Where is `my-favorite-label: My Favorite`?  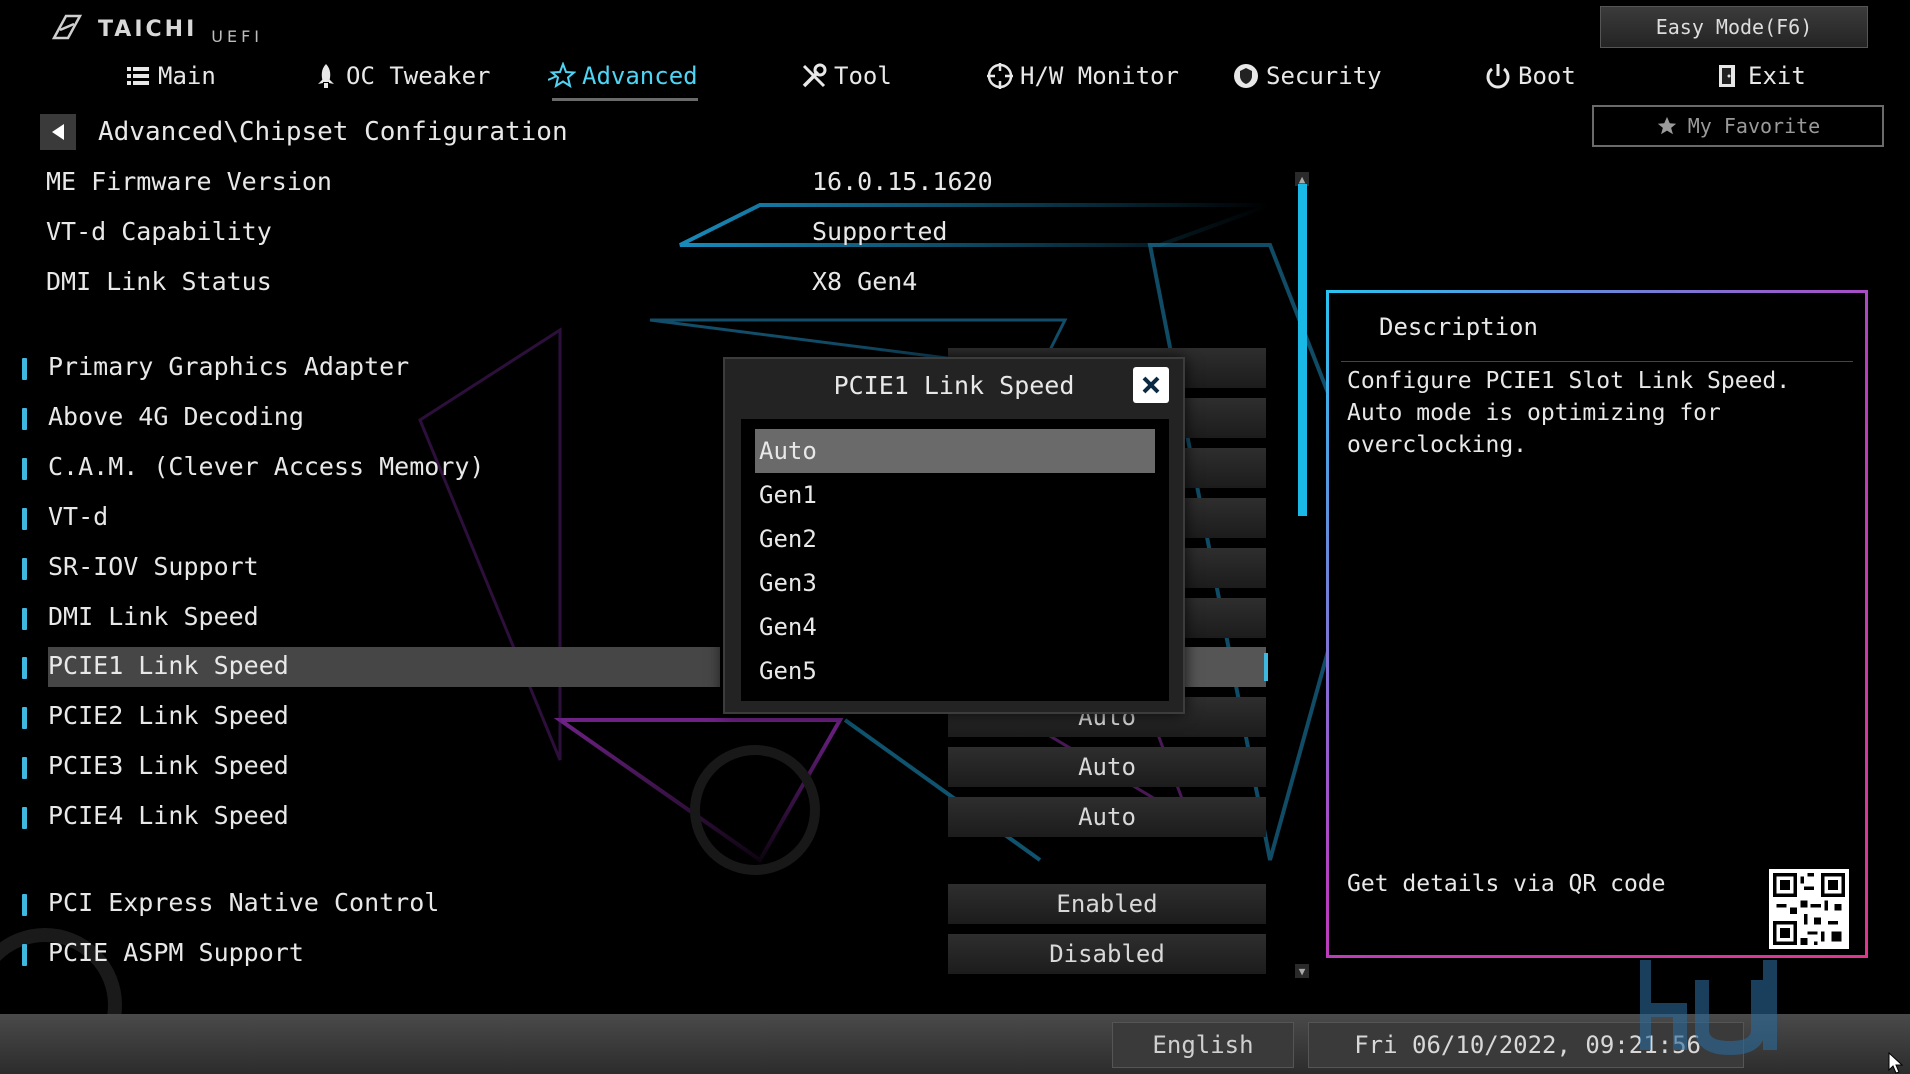 my-favorite-label: My Favorite is located at coordinates (1754, 126).